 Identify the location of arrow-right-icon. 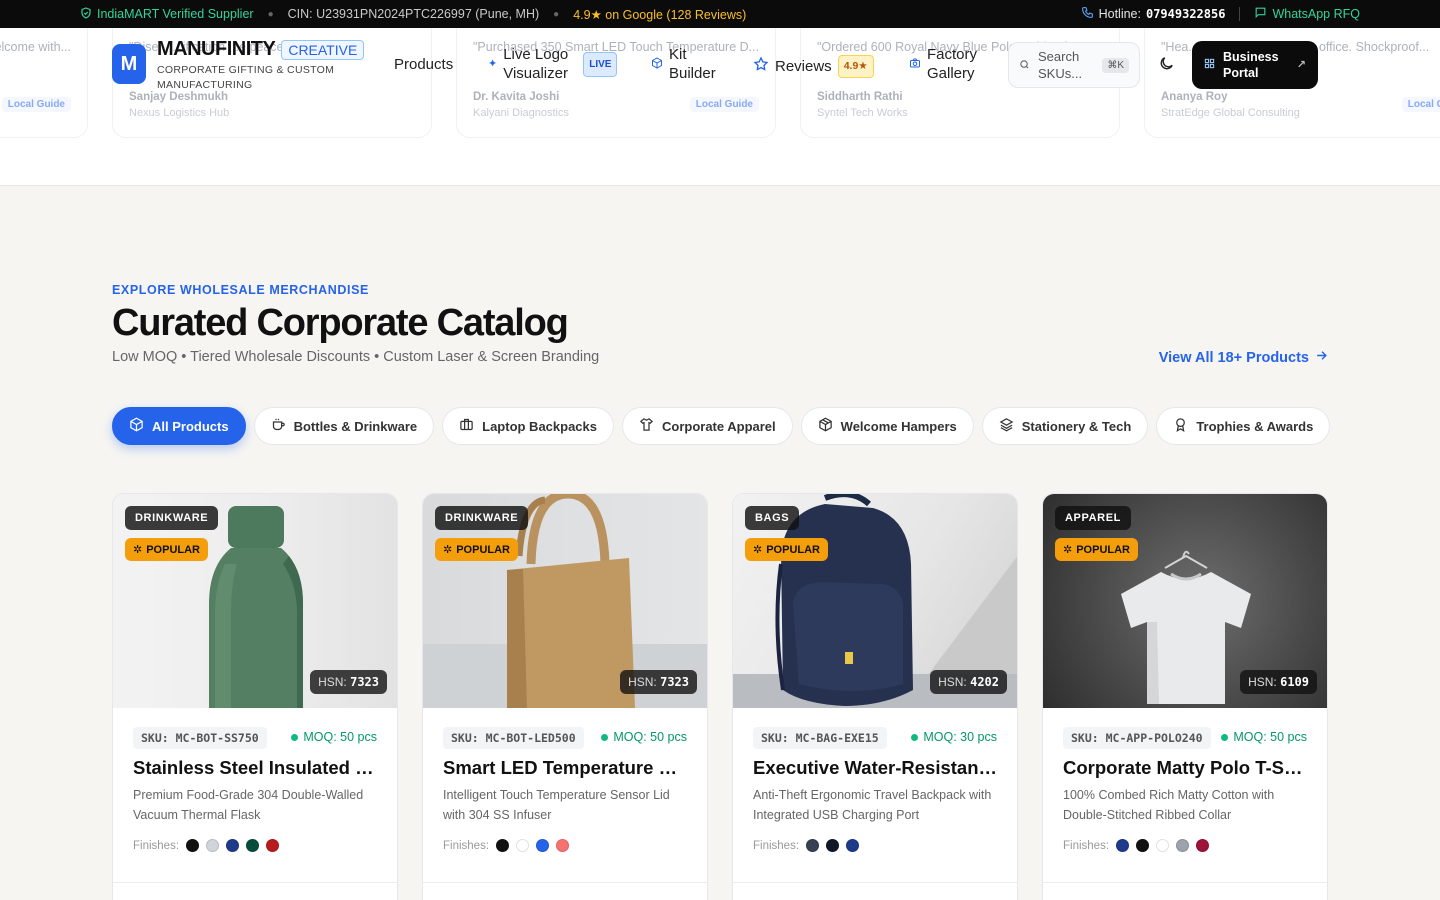
(1321, 357).